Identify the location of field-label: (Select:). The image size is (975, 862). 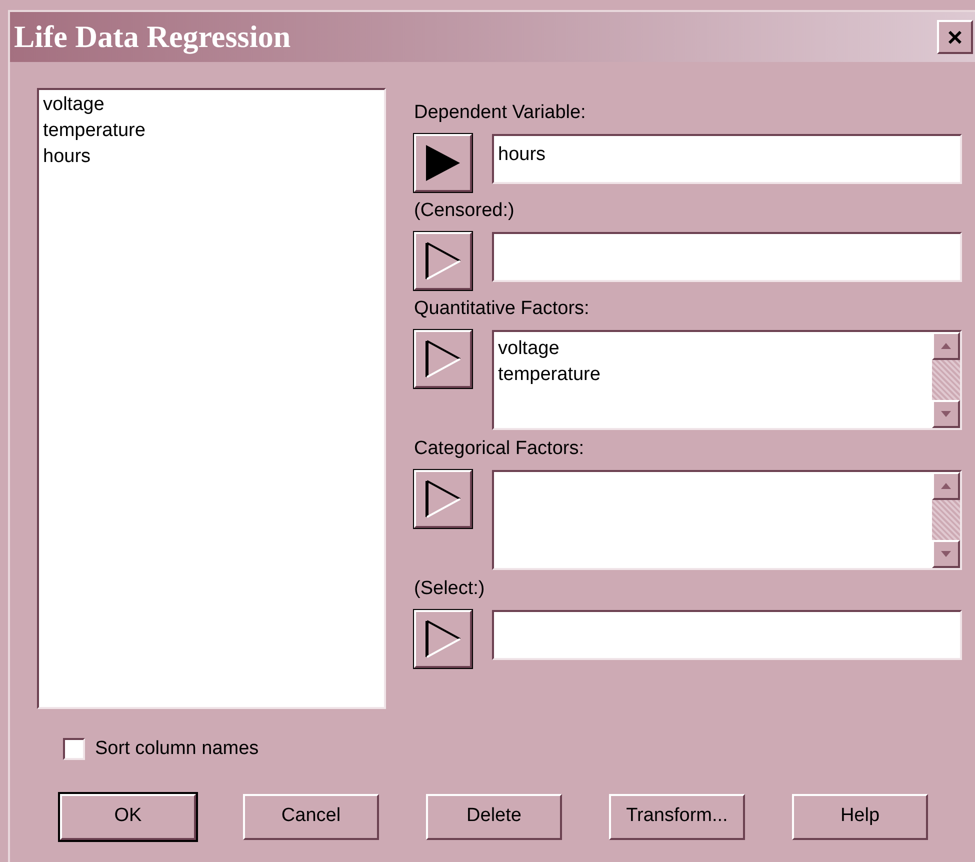
(450, 589).